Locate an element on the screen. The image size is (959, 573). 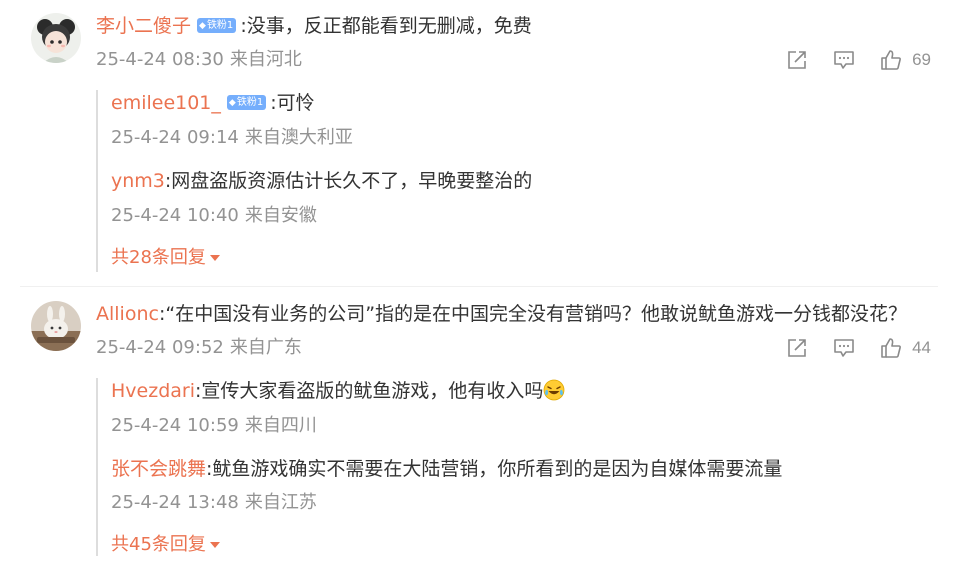
reply-date: 25-4-24 09:14 is located at coordinates (175, 137).